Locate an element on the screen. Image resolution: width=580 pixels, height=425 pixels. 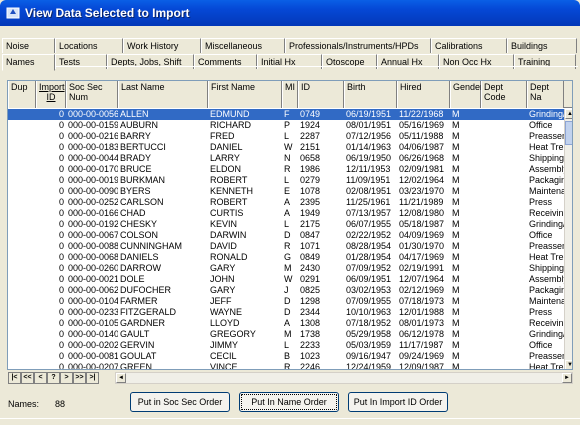
cell-dept: Grinding/ is located at coordinates (546, 224).